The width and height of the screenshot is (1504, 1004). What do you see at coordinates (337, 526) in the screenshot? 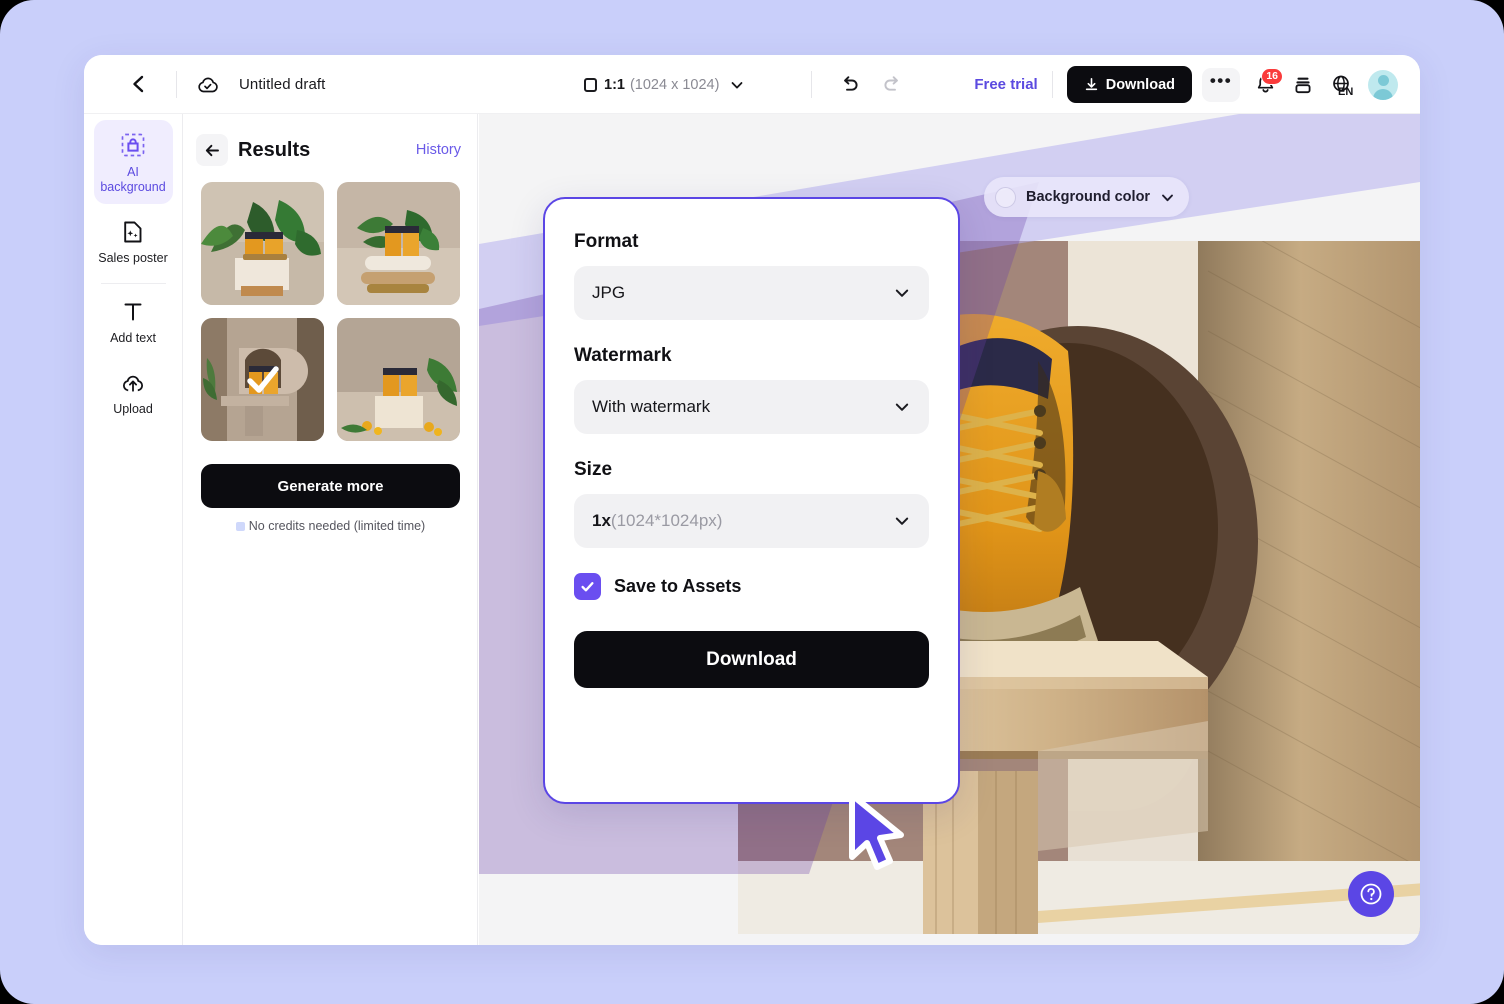
I see `credits-note-text: No credits needed (limited time)` at bounding box center [337, 526].